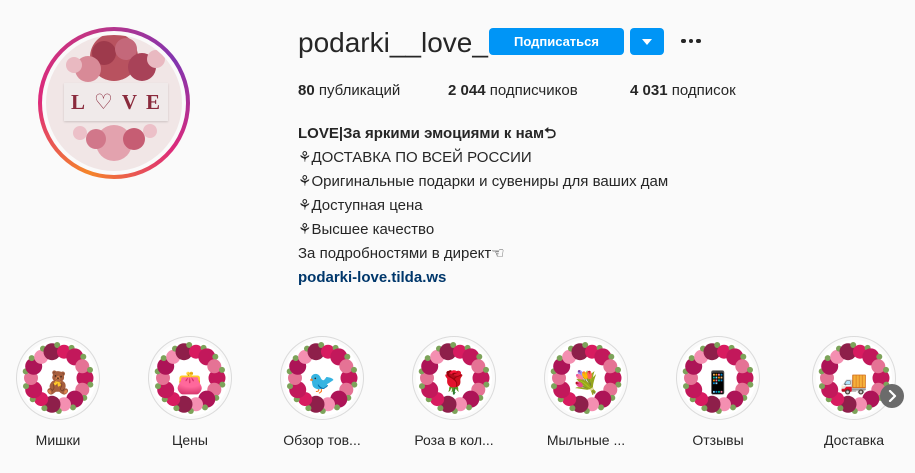 The image size is (915, 473). I want to click on soap-flowers-icon: 💐, so click(586, 383).